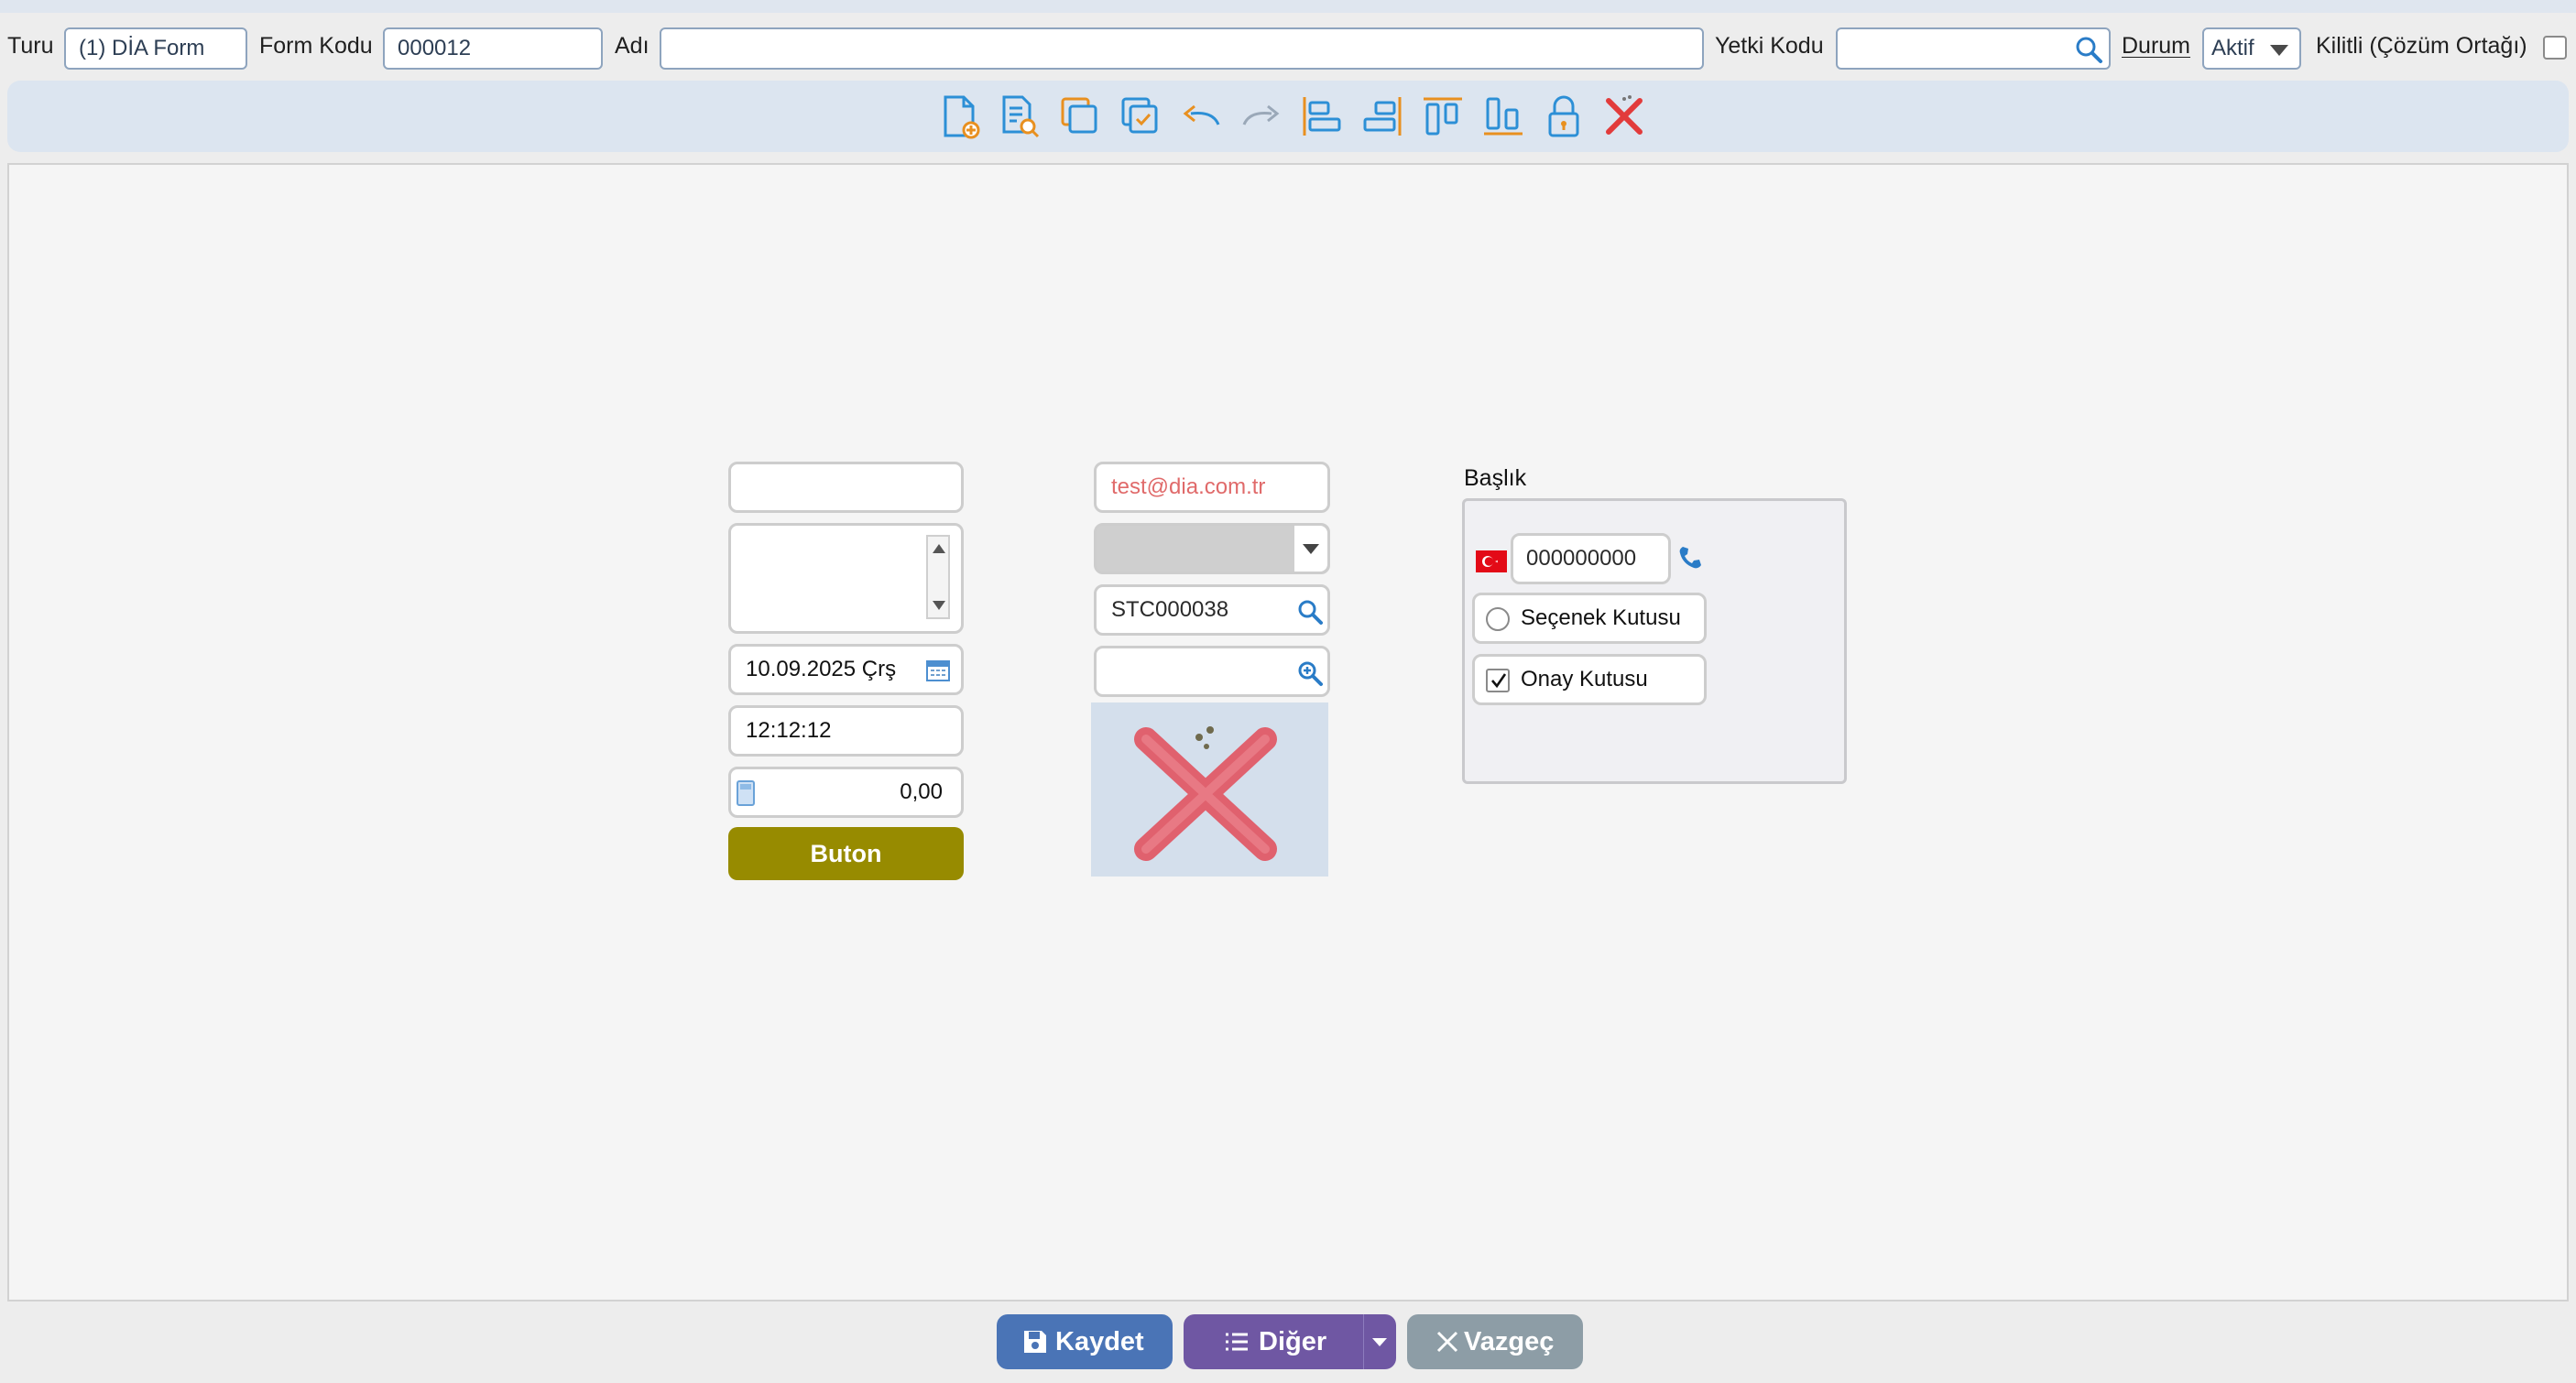 This screenshot has width=2576, height=1383. I want to click on date-field: 10.09.2025 Çrş, so click(846, 669).